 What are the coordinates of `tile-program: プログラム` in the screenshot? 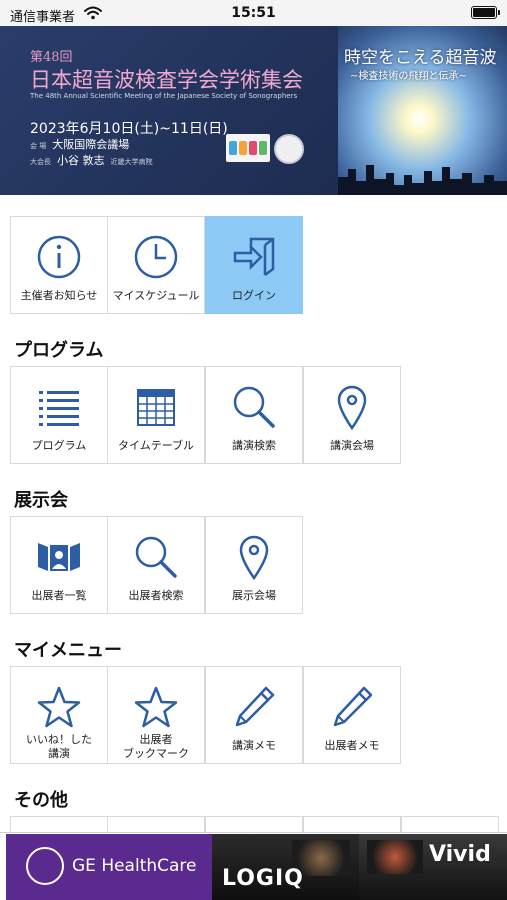 It's located at (59, 415).